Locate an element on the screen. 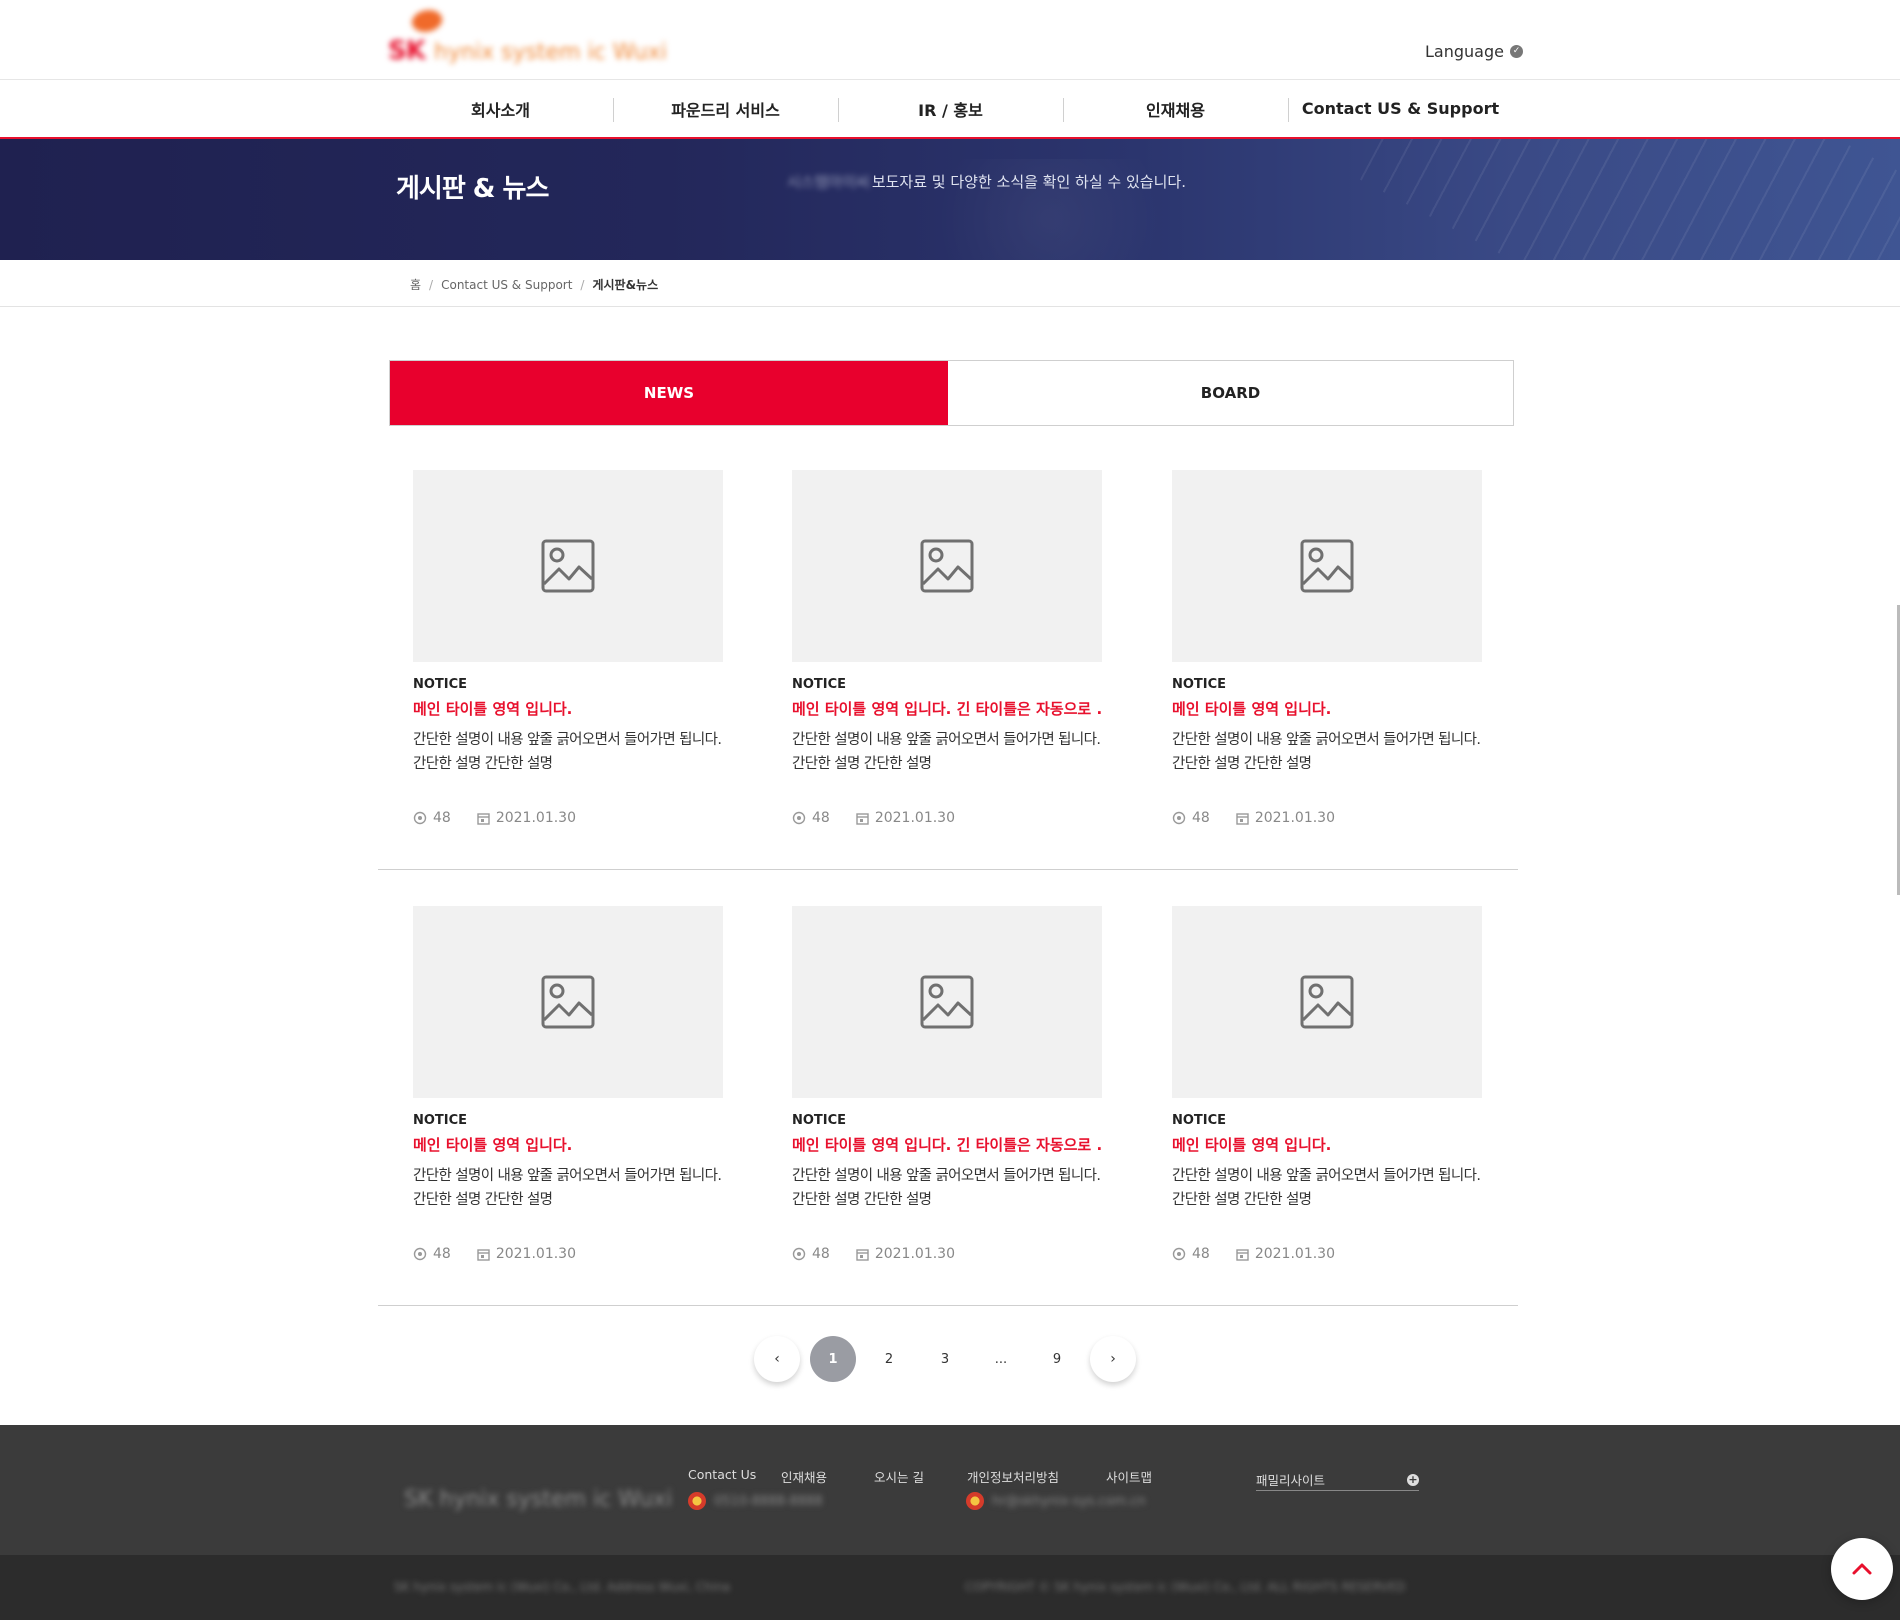 This screenshot has width=1900, height=1620. page-description-blurred: 시스템아이씨 is located at coordinates (828, 182).